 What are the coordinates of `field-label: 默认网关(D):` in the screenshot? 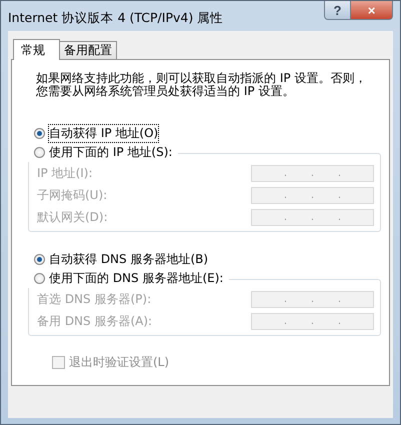 It's located at (72, 217).